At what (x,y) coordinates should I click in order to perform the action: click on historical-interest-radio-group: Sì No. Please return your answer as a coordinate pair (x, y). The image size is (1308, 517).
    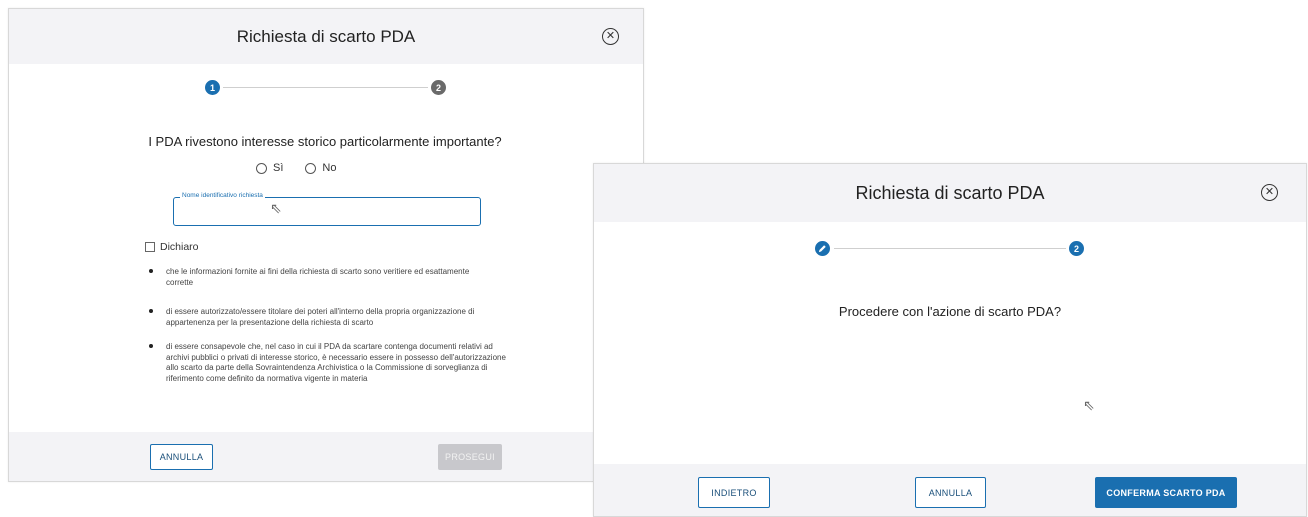
    Looking at the image, I should click on (296, 168).